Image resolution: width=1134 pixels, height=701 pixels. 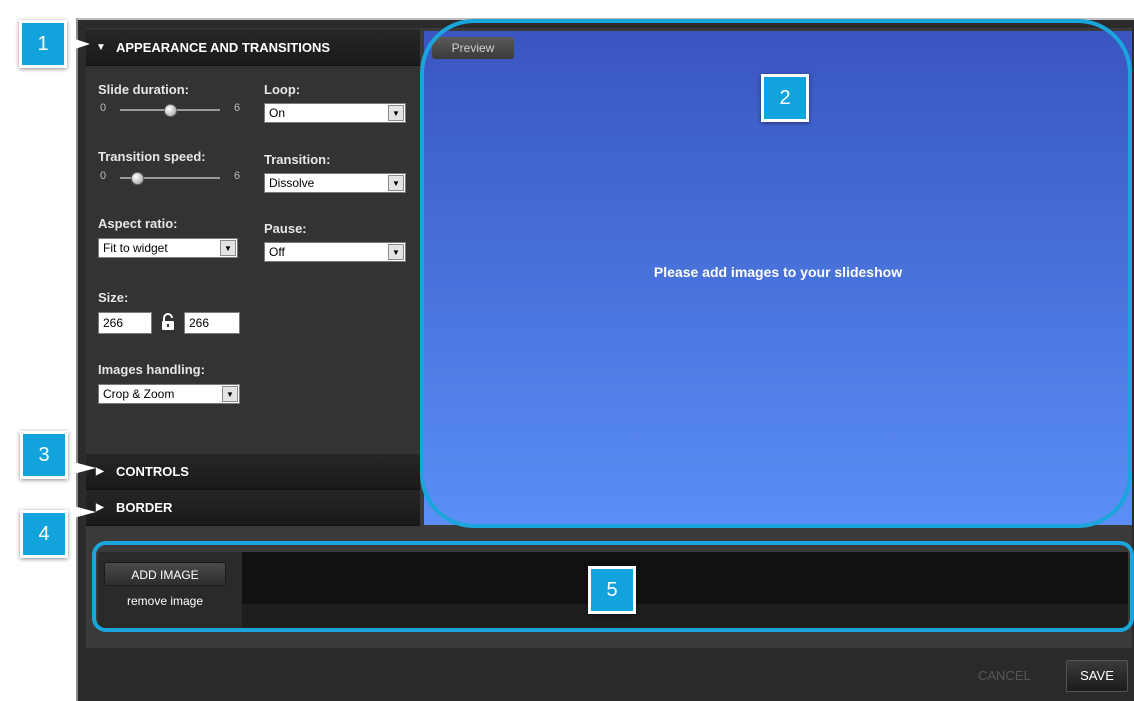 I want to click on callout-badge: 1, so click(x=43, y=44).